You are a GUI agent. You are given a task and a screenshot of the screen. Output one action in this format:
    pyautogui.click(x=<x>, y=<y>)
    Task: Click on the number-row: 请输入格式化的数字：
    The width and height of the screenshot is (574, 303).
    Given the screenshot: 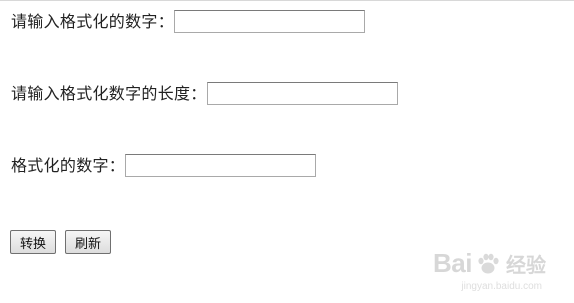 What is the action you would take?
    pyautogui.click(x=188, y=21)
    